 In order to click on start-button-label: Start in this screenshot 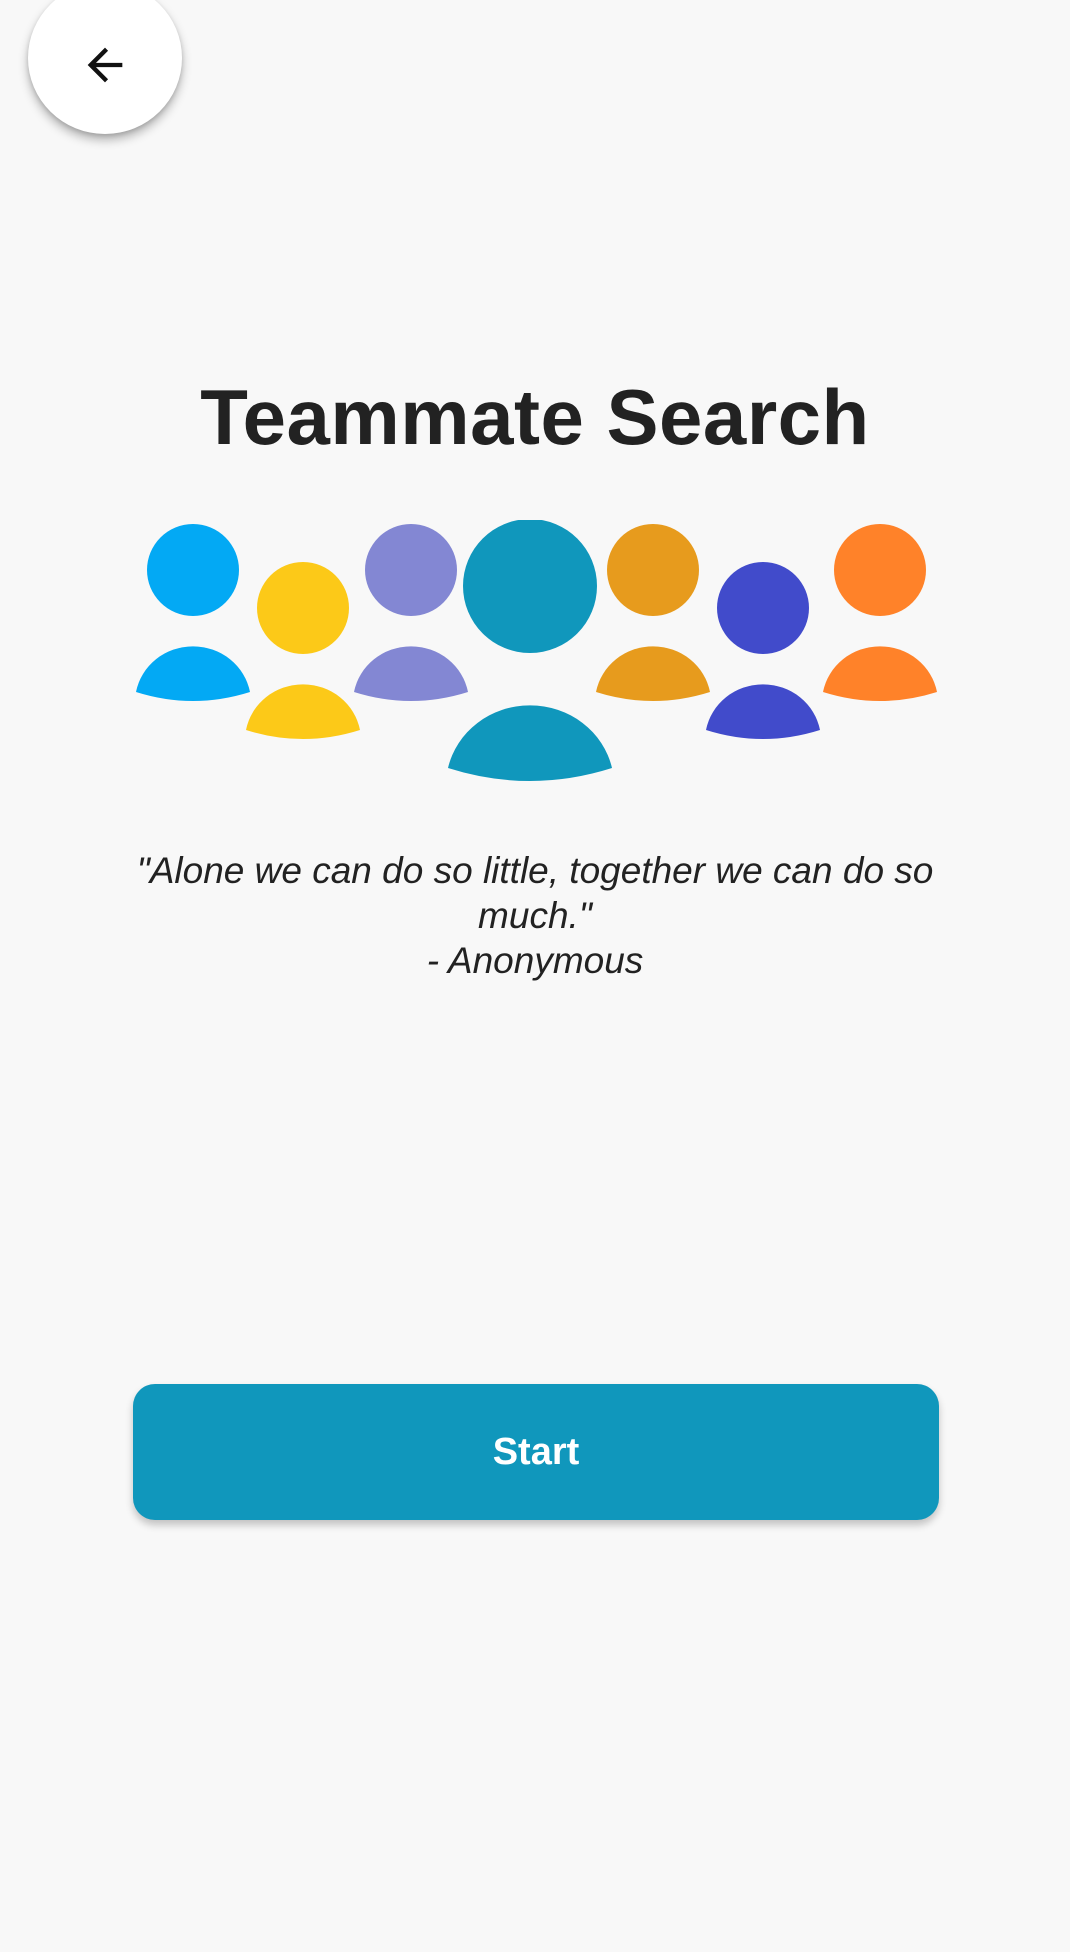, I will do `click(536, 1451)`.